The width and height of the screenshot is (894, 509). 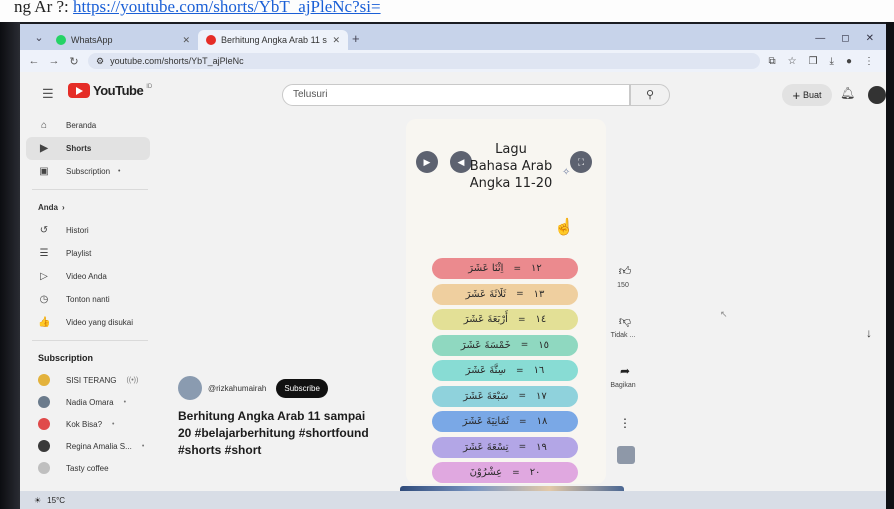 I want to click on watch-later-icon: ◷, so click(x=44, y=299).